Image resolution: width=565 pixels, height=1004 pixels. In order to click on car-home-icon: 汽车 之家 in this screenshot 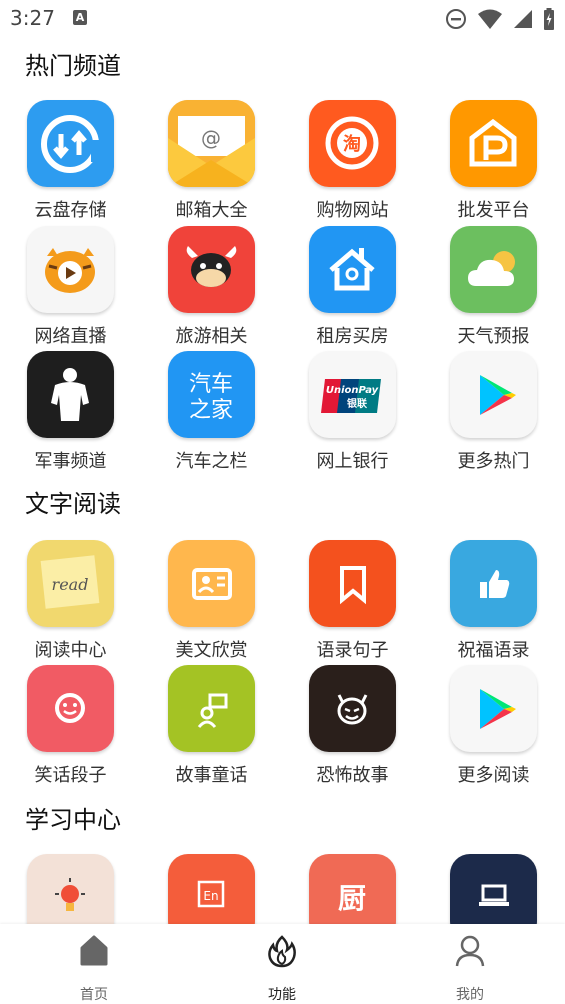, I will do `click(211, 394)`.